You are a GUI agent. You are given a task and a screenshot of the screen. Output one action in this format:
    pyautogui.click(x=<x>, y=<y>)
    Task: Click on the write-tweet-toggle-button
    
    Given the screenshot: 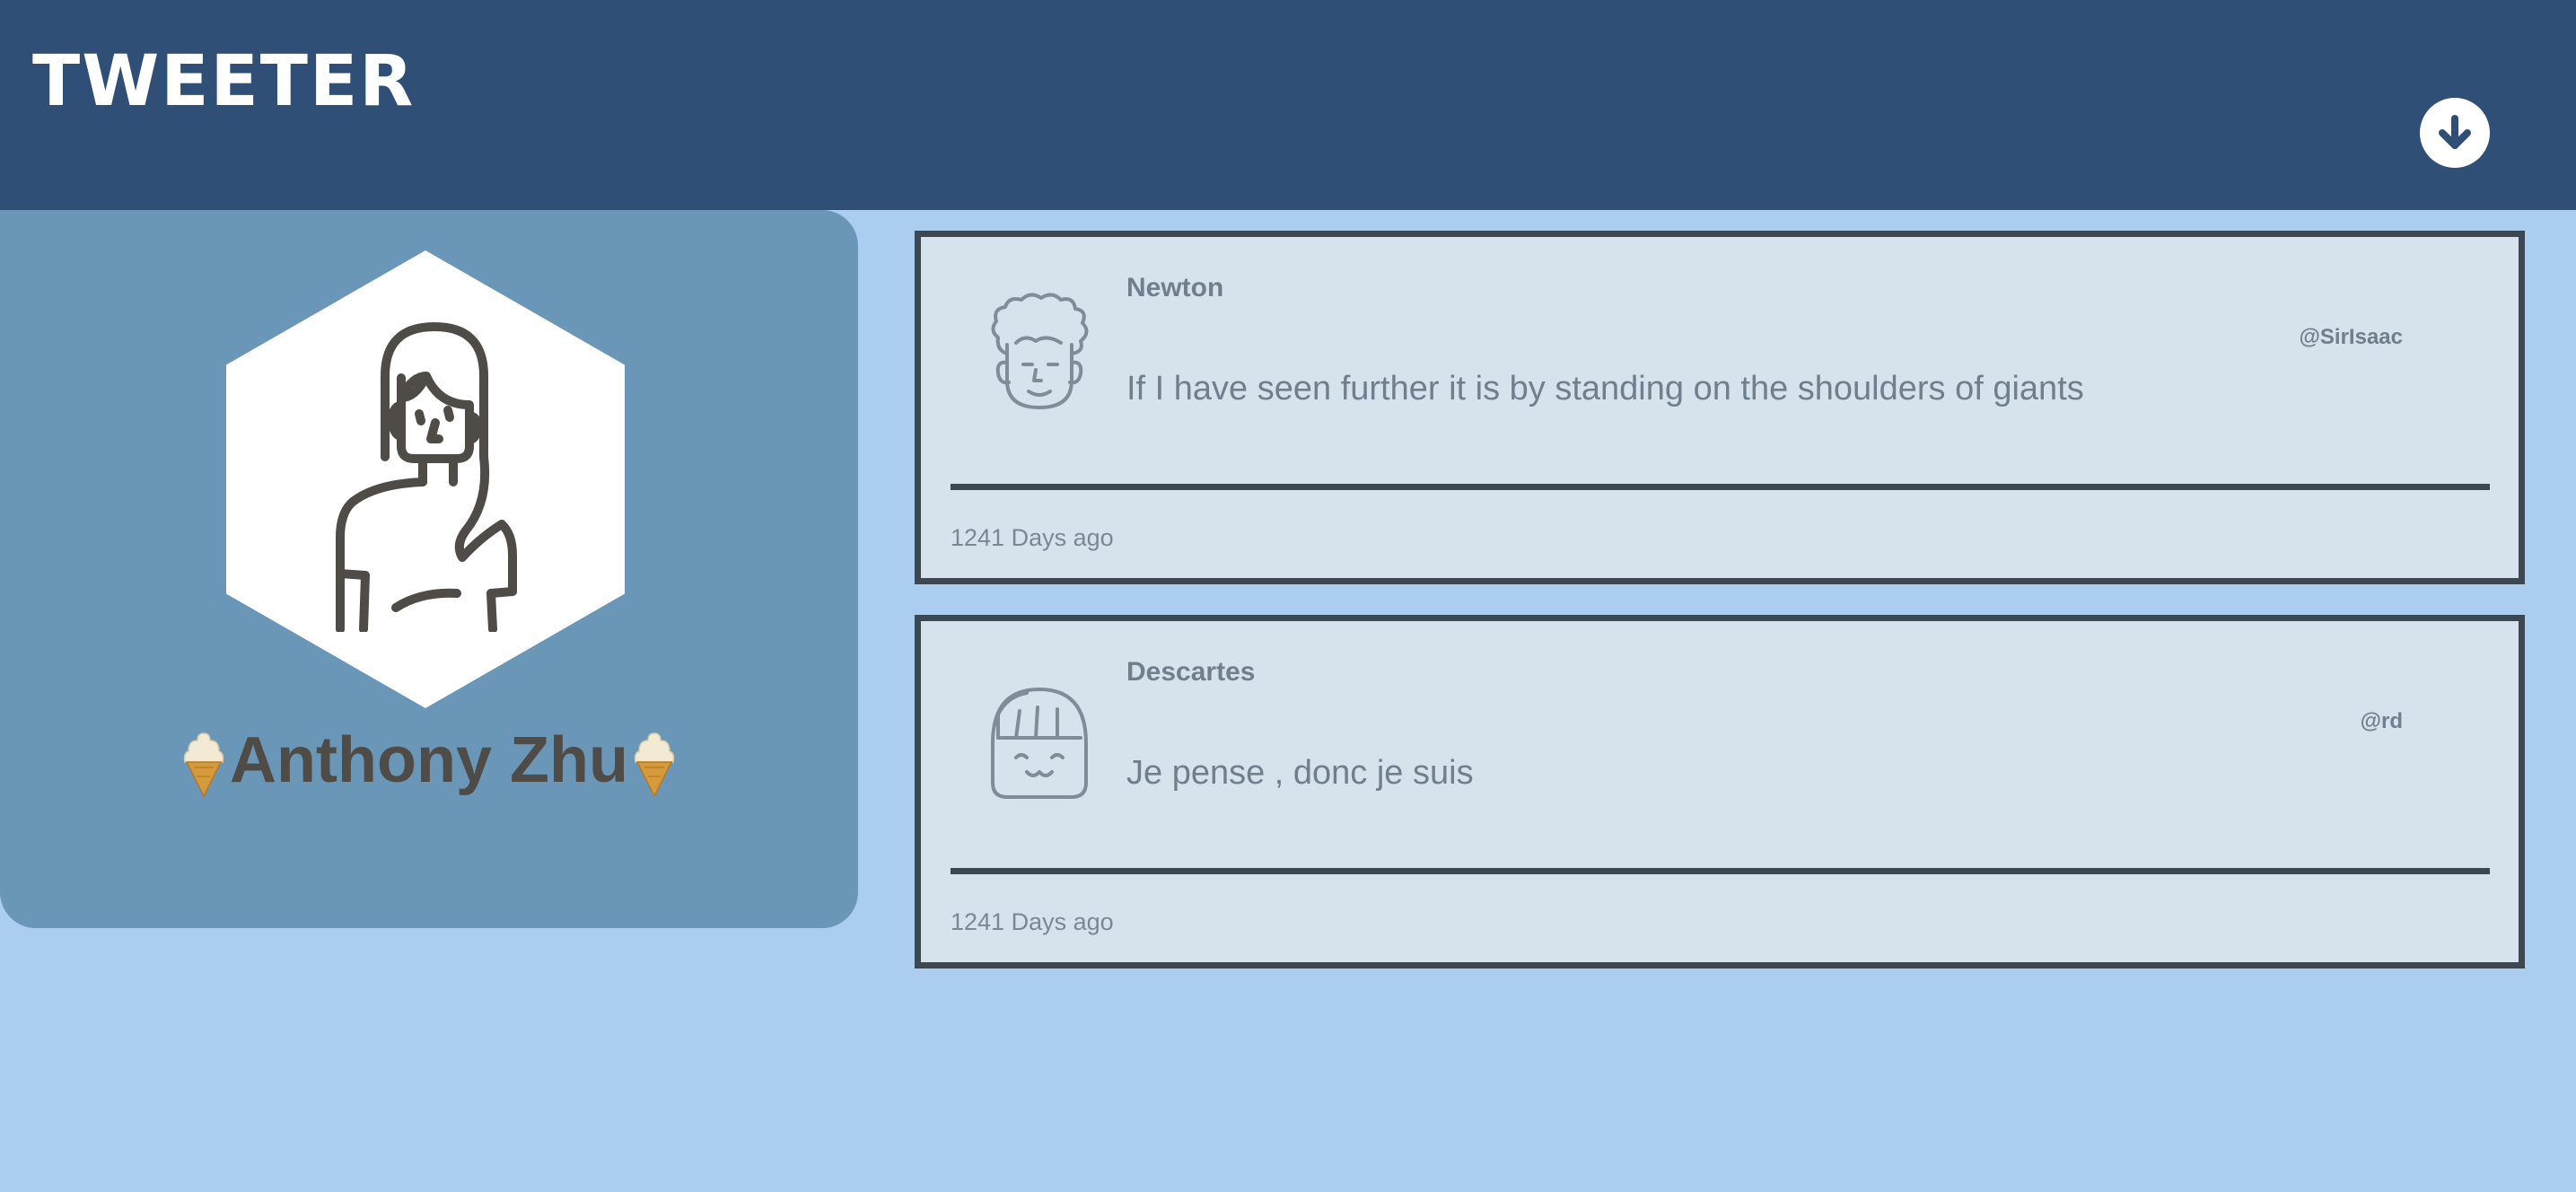 What is the action you would take?
    pyautogui.click(x=2455, y=133)
    